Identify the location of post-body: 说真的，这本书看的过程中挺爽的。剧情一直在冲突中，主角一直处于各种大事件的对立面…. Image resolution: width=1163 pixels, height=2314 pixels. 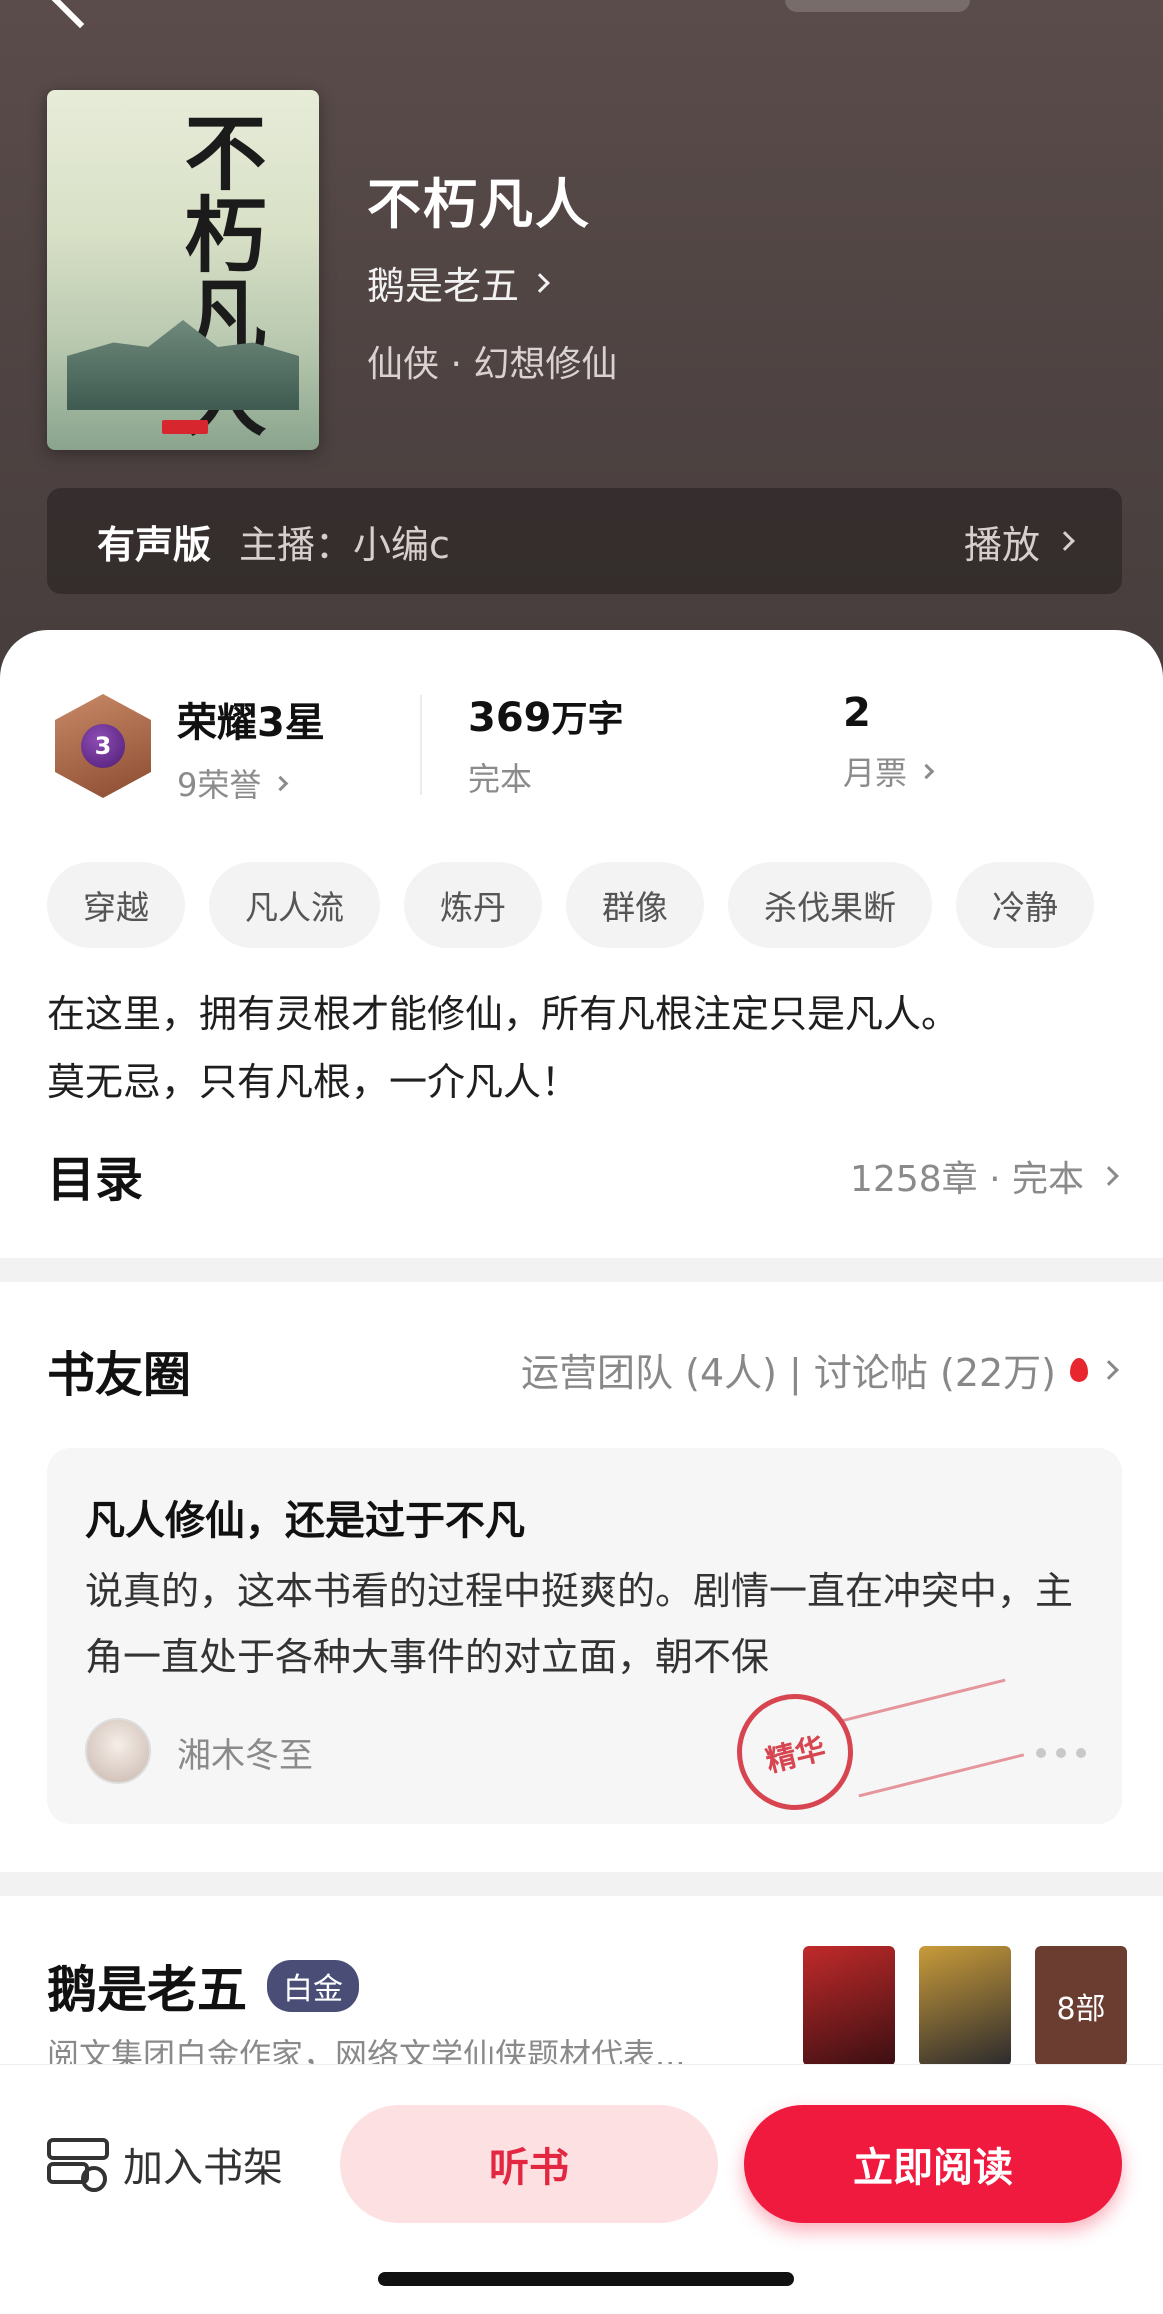
(579, 1624).